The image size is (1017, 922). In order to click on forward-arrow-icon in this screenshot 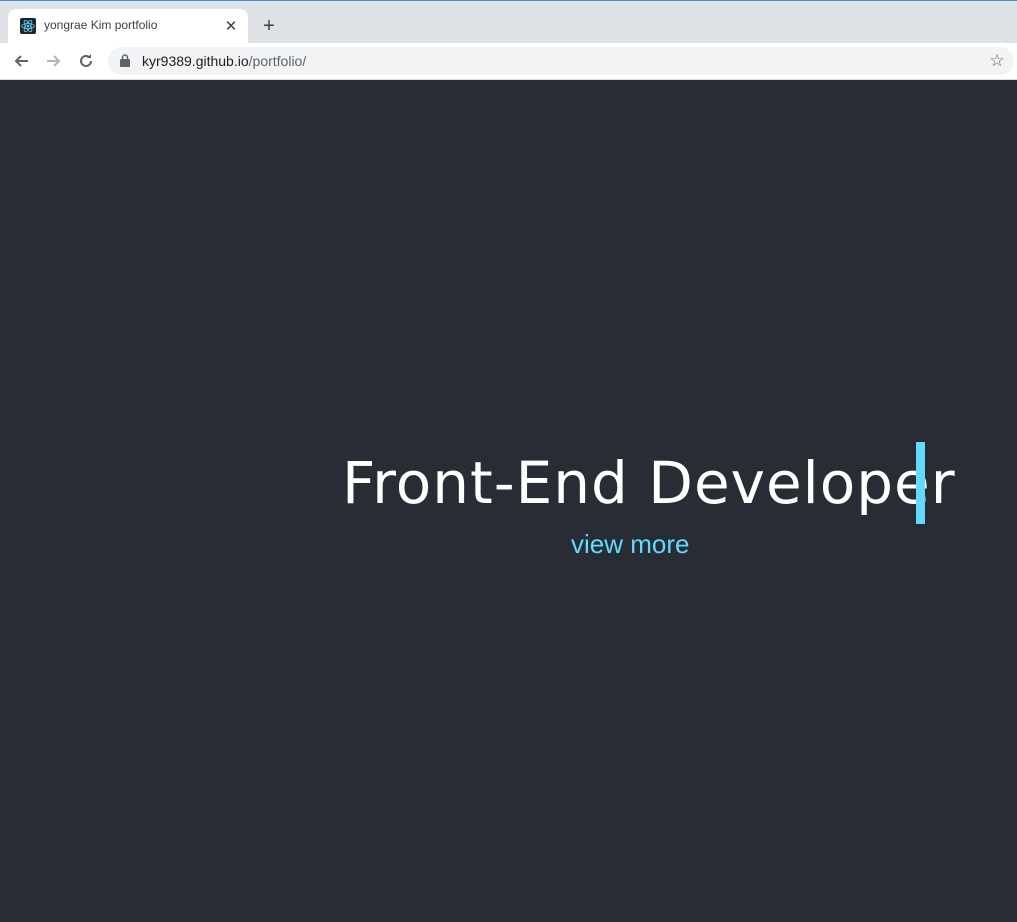, I will do `click(54, 61)`.